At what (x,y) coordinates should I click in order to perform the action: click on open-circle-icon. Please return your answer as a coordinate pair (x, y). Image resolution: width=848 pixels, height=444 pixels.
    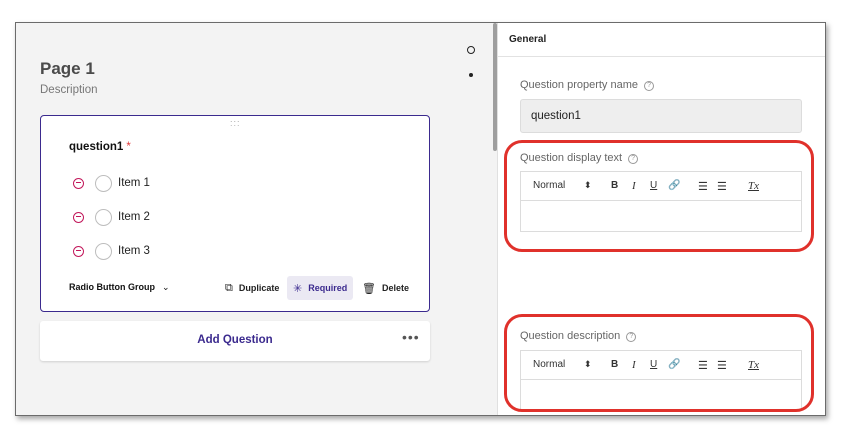
    Looking at the image, I should click on (471, 50).